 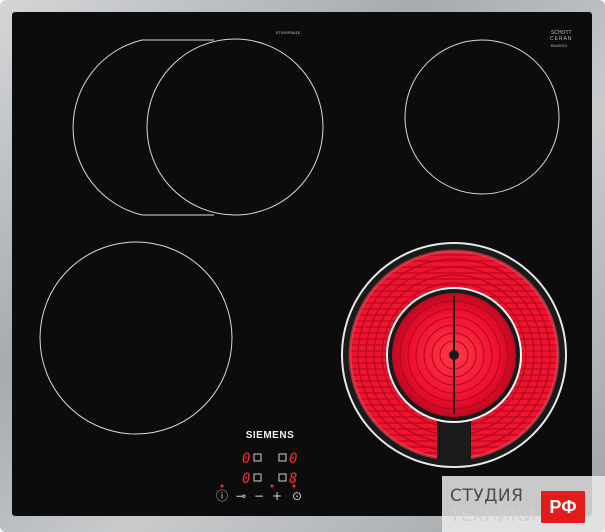 What do you see at coordinates (259, 496) in the screenshot?
I see `minus-button: −` at bounding box center [259, 496].